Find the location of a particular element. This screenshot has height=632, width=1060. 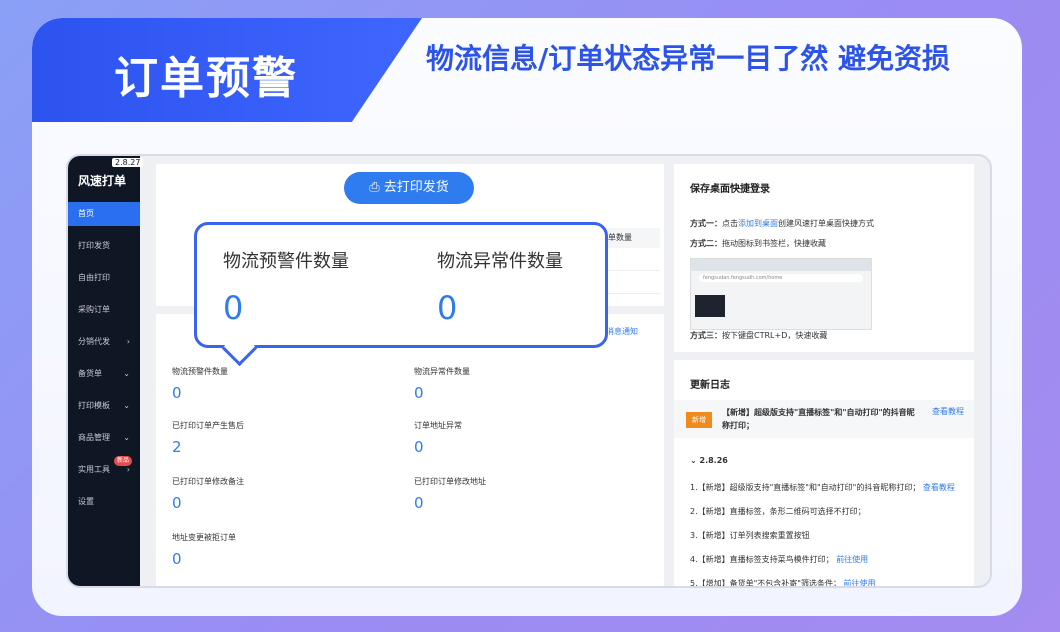

sidebar-item-free-print: 自由打印 is located at coordinates (104, 278).